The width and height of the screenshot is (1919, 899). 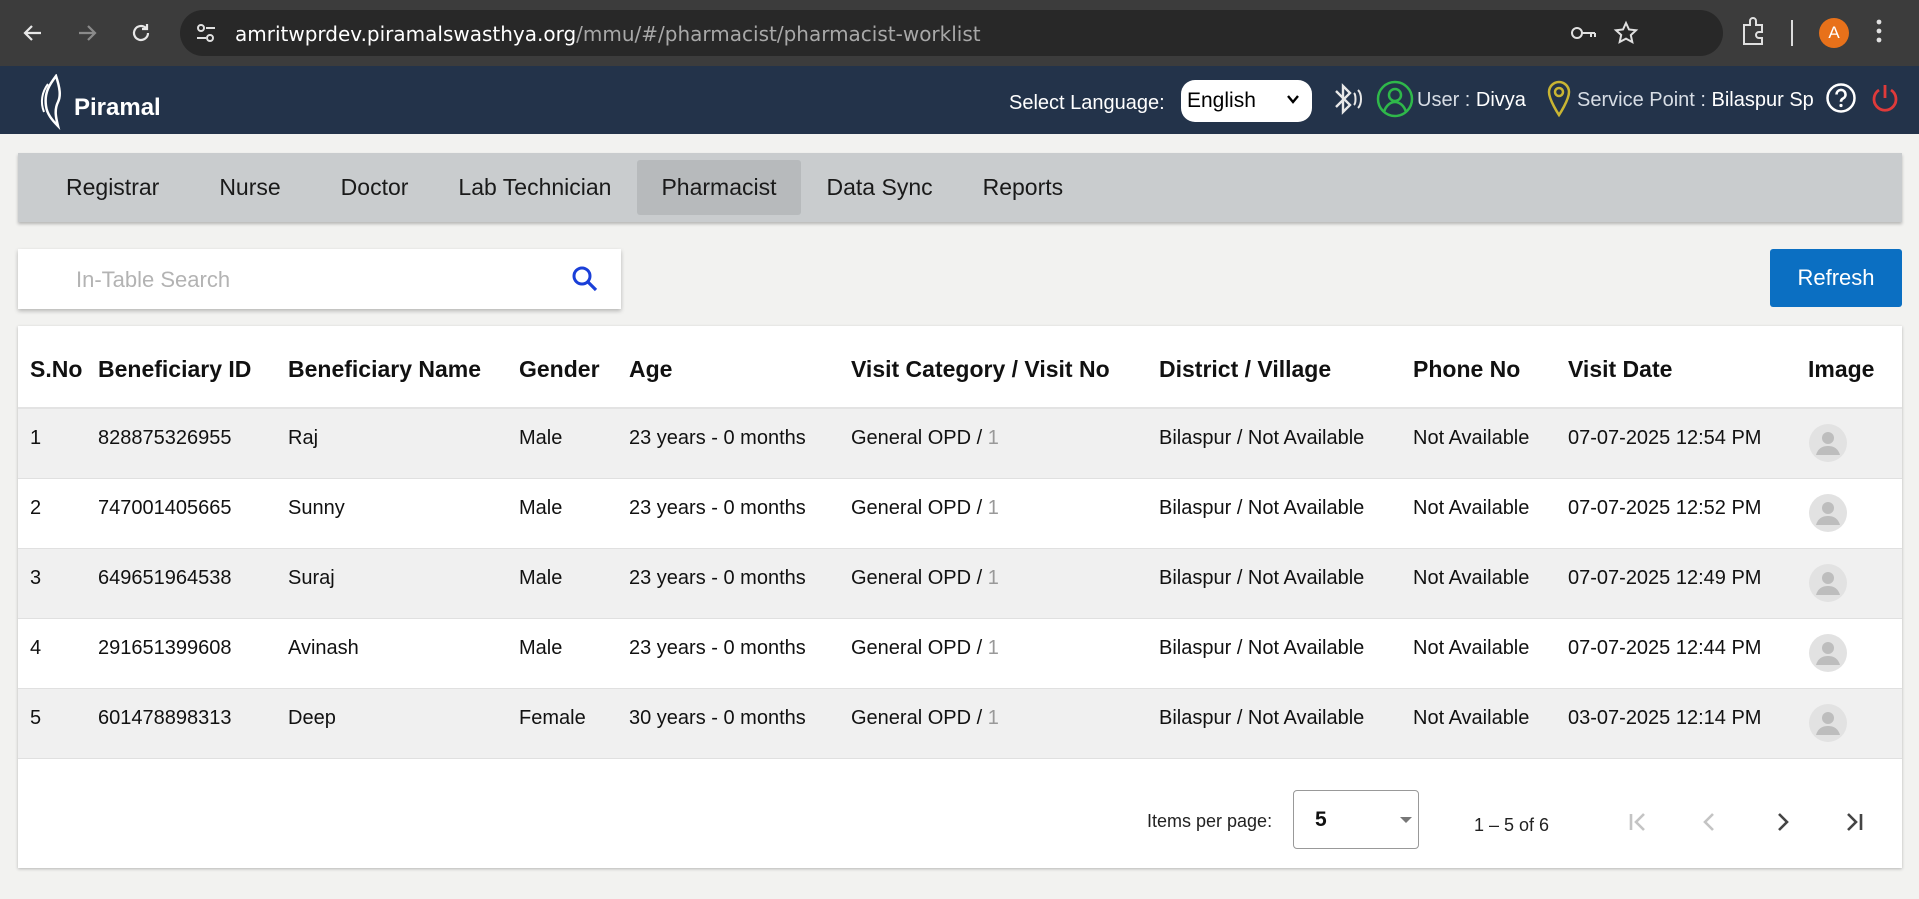 I want to click on cell-sno: 2, so click(x=36, y=507).